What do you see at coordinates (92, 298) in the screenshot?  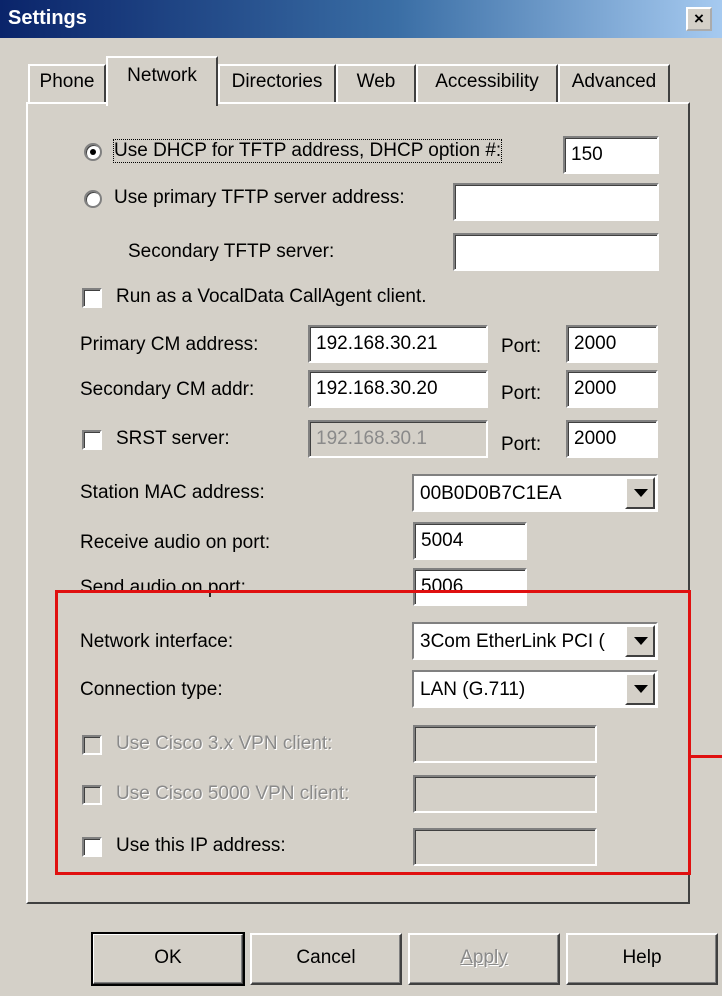 I see `callagent-checkbox` at bounding box center [92, 298].